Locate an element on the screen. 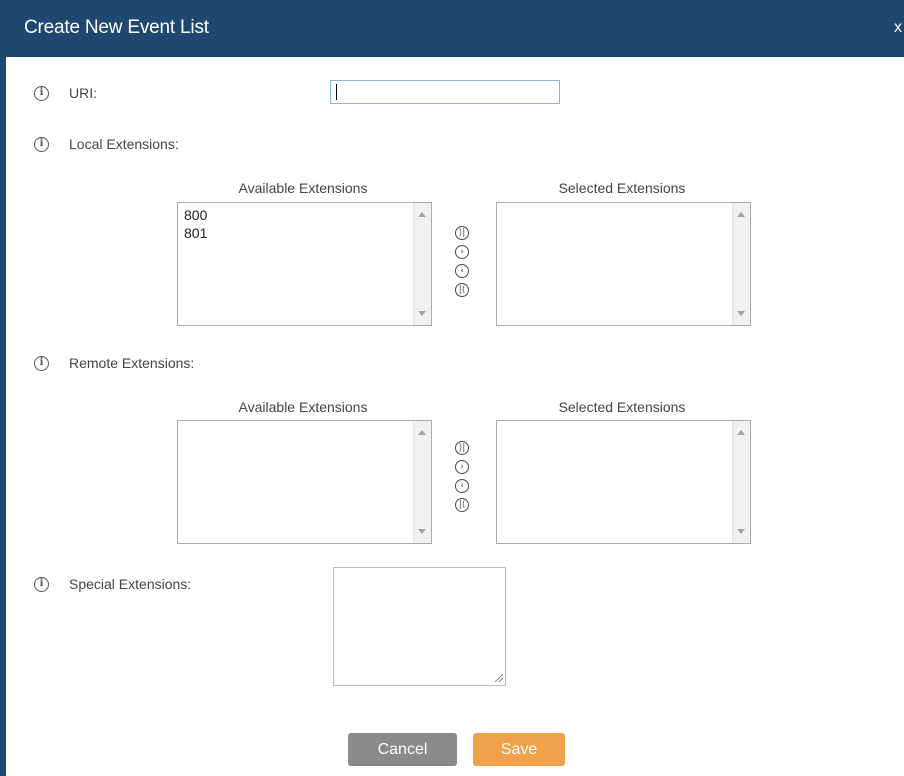 The image size is (904, 776). uri-label: URI: is located at coordinates (83, 93).